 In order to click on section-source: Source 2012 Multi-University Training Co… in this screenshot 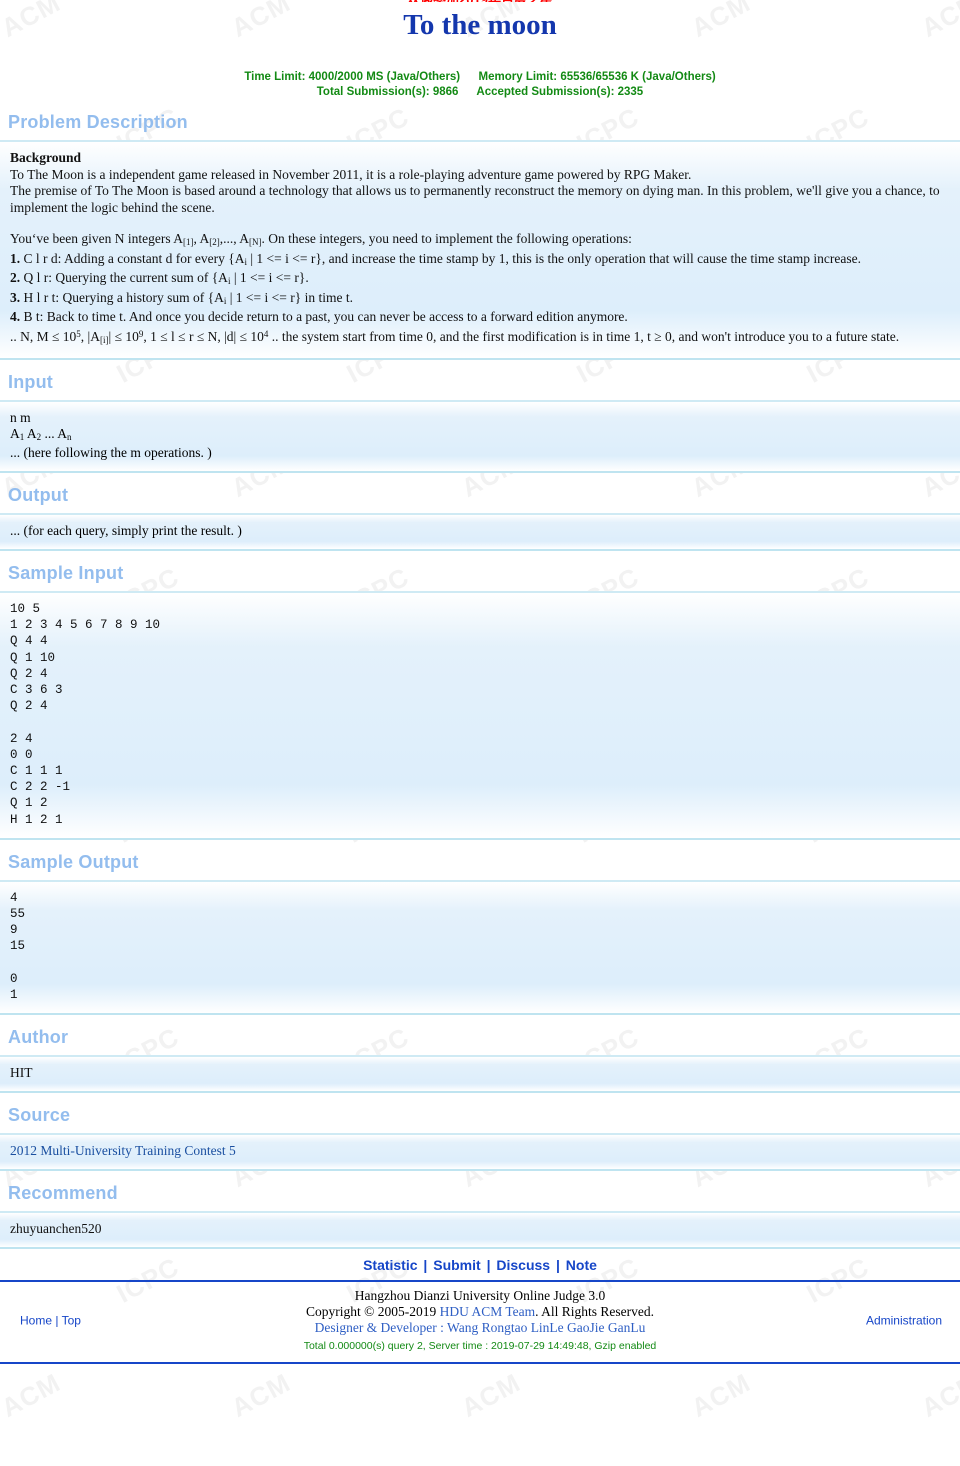, I will do `click(480, 1132)`.